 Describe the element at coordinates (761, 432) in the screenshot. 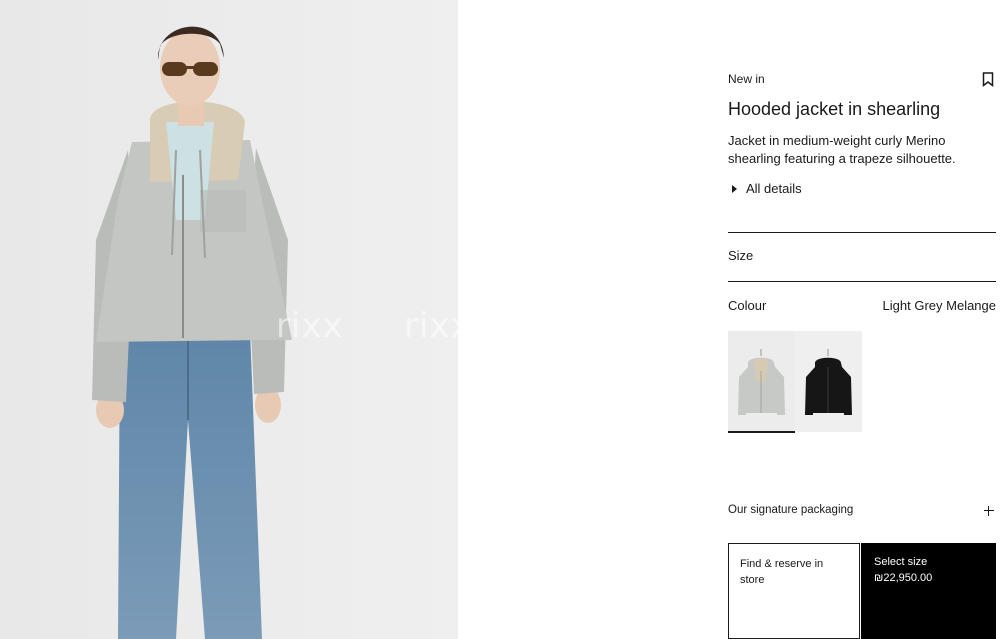

I see `selected-swatch-indicator` at that location.